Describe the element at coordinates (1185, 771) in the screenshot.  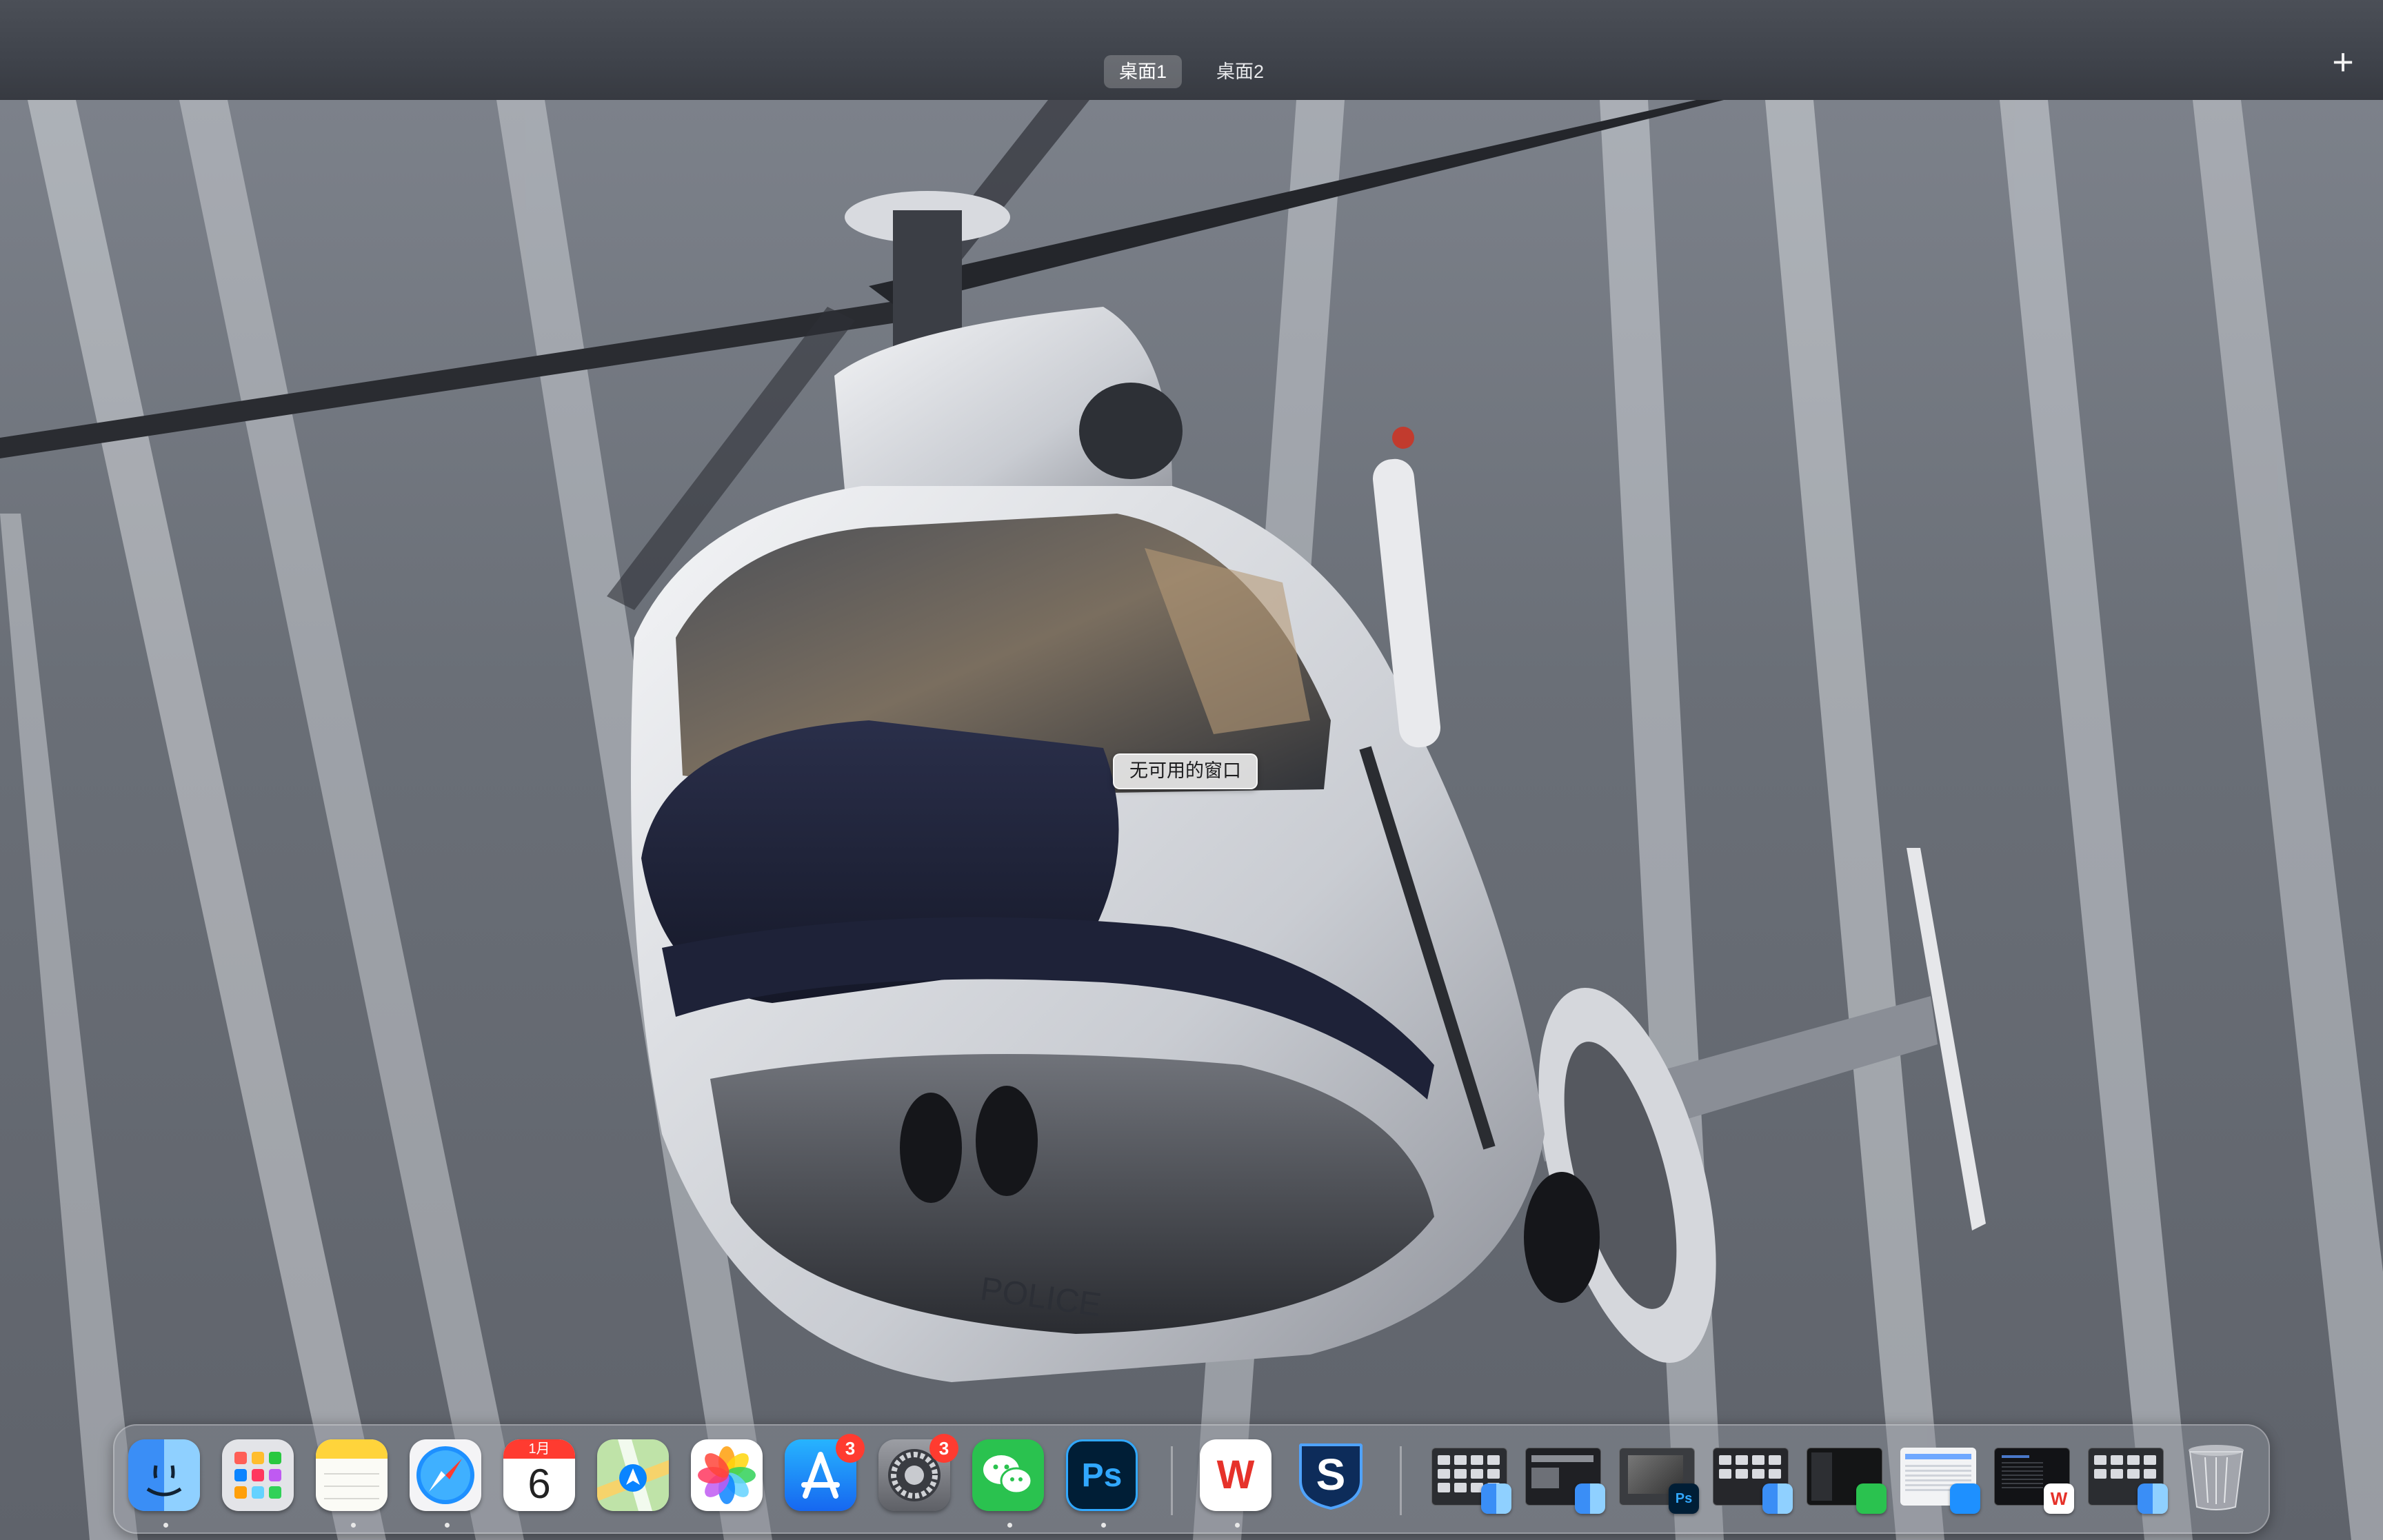
I see `no-windows-label: 无可用的窗口` at that location.